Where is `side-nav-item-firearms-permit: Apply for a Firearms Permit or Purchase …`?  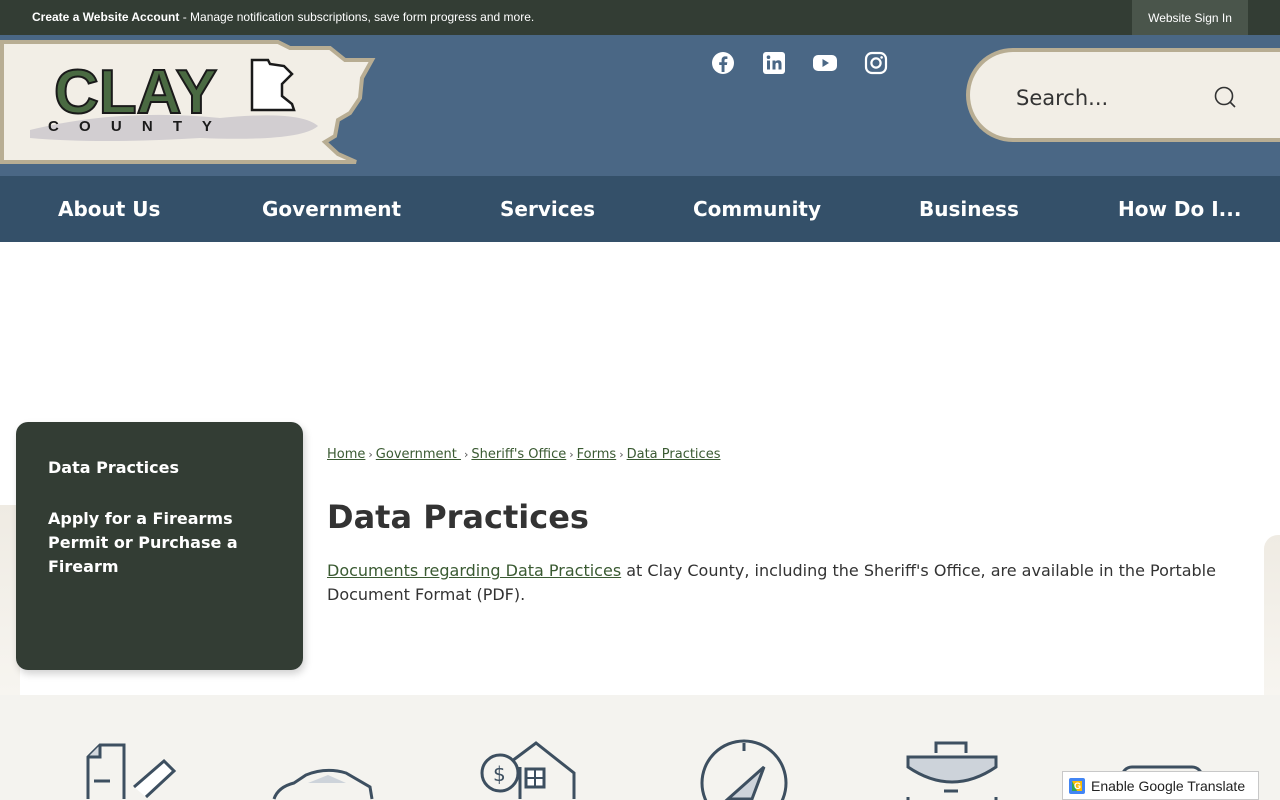
side-nav-item-firearms-permit: Apply for a Firearms Permit or Purchase … is located at coordinates (148, 543).